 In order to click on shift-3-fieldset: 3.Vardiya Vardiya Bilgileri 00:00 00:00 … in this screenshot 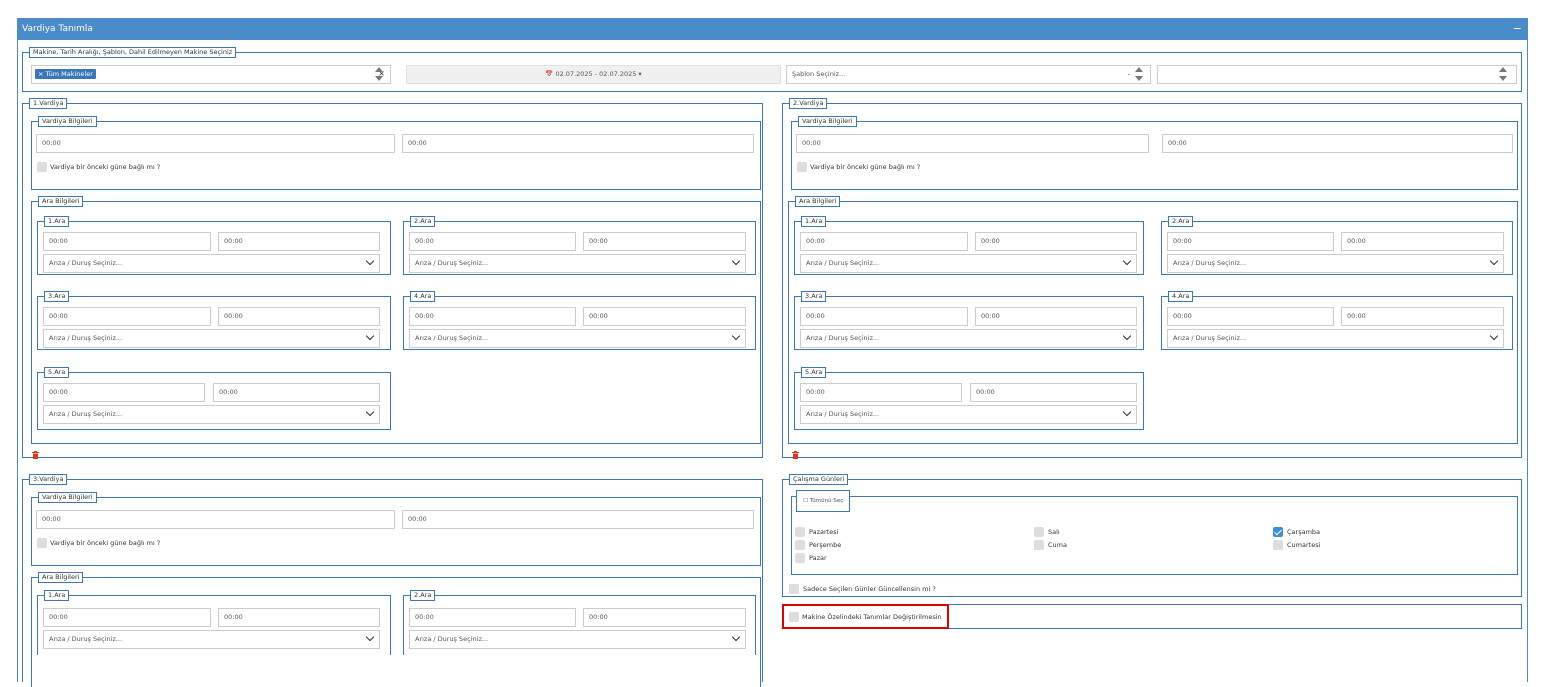, I will do `click(392, 580)`.